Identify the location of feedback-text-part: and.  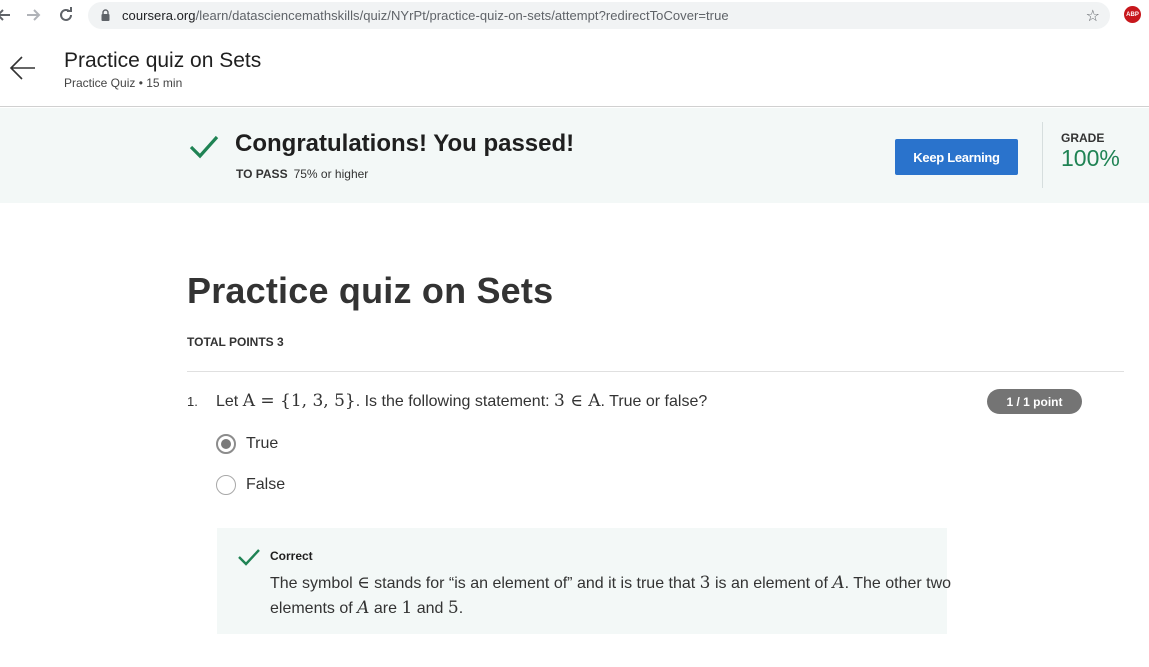
(430, 608).